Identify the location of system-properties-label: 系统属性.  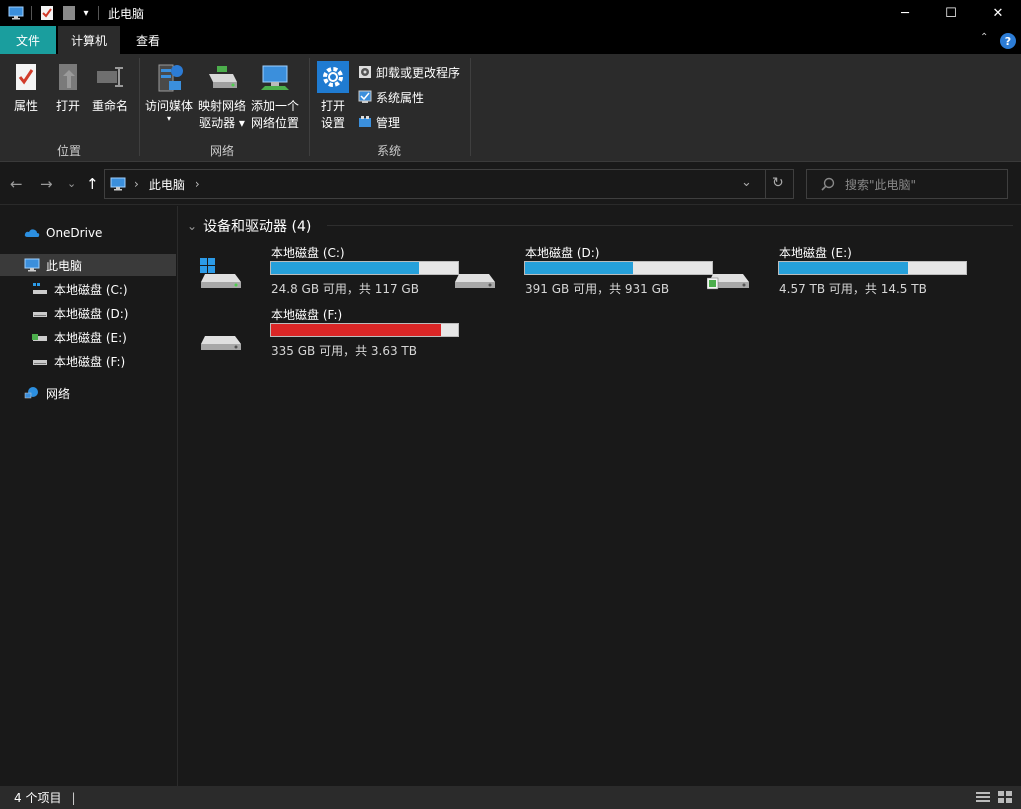
(400, 97).